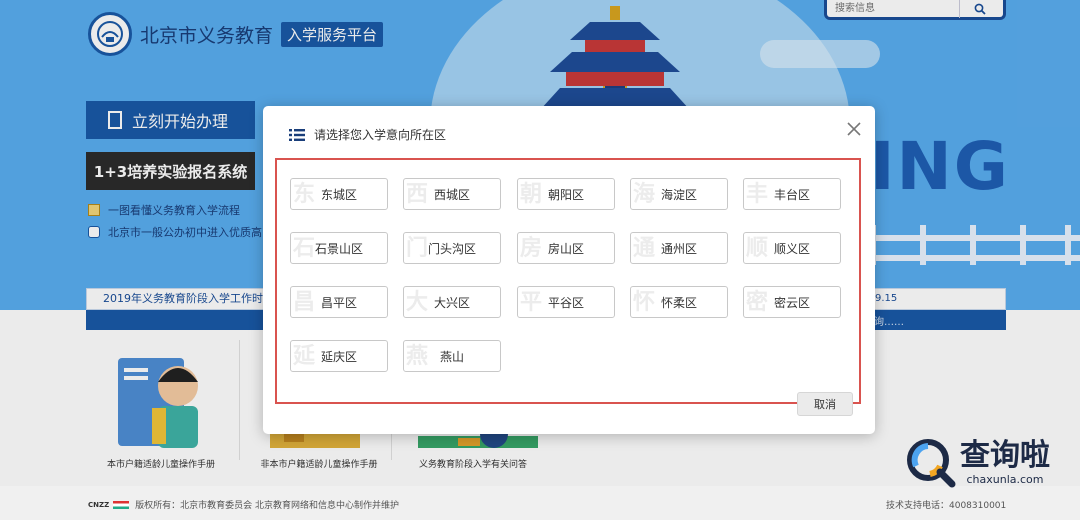 Image resolution: width=1080 pixels, height=520 pixels. Describe the element at coordinates (304, 248) in the screenshot. I see `district-ghost-char: 石` at that location.